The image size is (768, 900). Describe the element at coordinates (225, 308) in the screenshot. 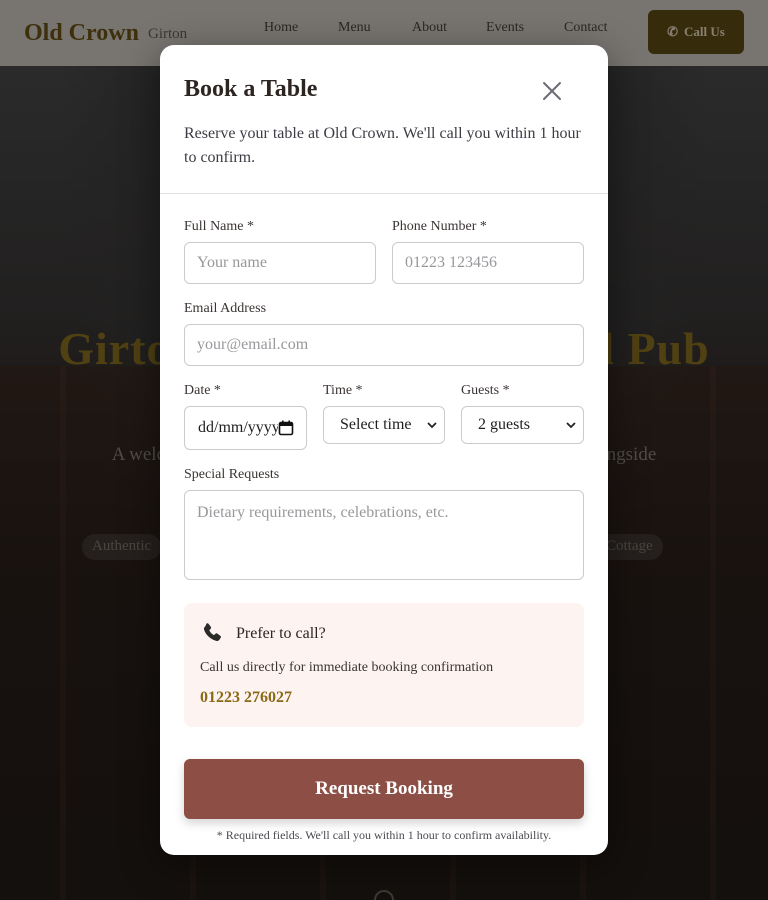

I see `email-label: Email Address` at that location.